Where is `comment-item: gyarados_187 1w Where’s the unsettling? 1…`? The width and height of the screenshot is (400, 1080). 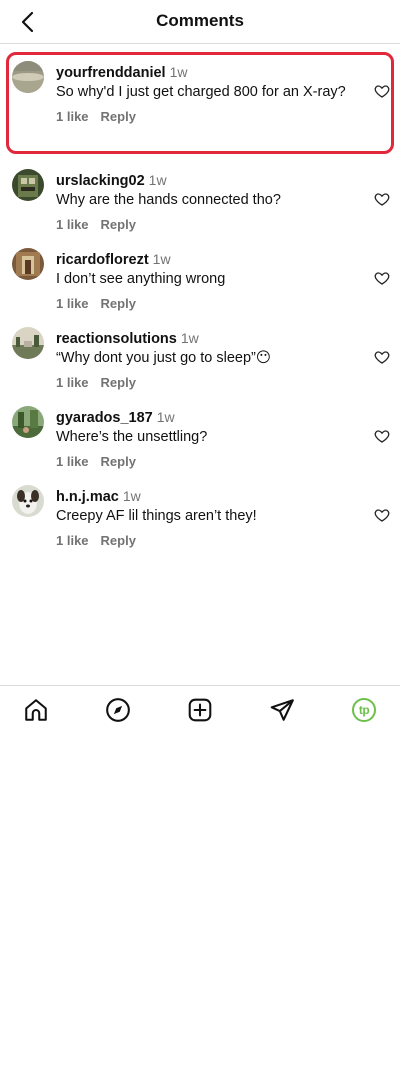 comment-item: gyarados_187 1w Where’s the unsettling? 1… is located at coordinates (200, 436).